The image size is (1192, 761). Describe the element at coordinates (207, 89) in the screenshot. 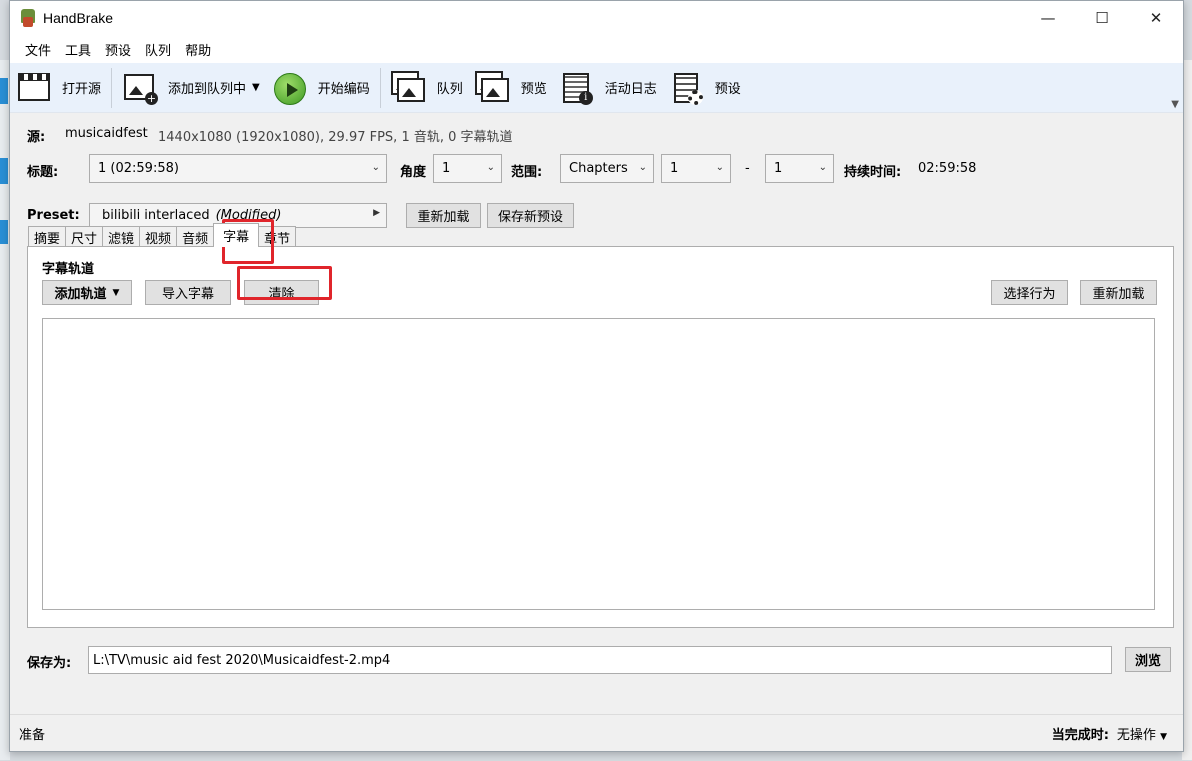

I see `add-to-queue-label: 添加到队列中` at that location.